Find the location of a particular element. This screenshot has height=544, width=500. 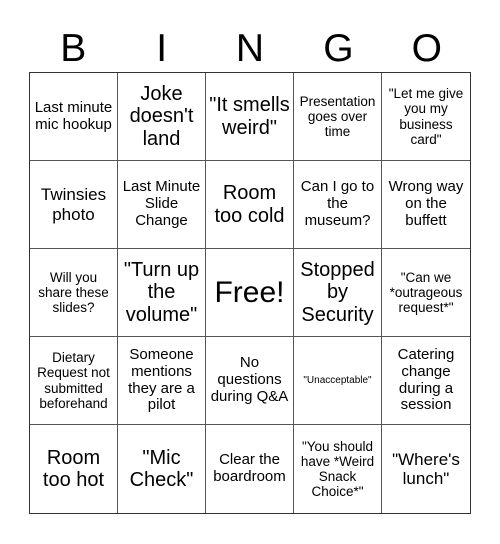

bingo-cell: "Mic Check" is located at coordinates (162, 469).